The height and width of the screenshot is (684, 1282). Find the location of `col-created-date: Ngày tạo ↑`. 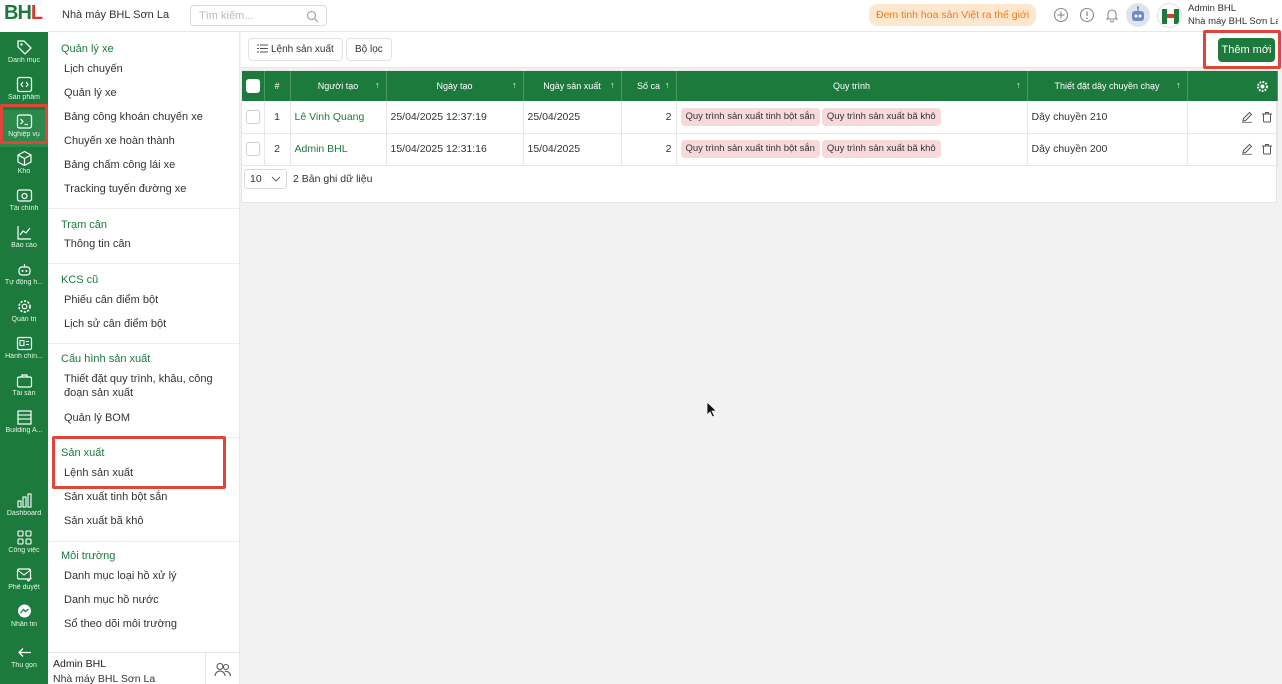

col-created-date: Ngày tạo ↑ is located at coordinates (455, 86).